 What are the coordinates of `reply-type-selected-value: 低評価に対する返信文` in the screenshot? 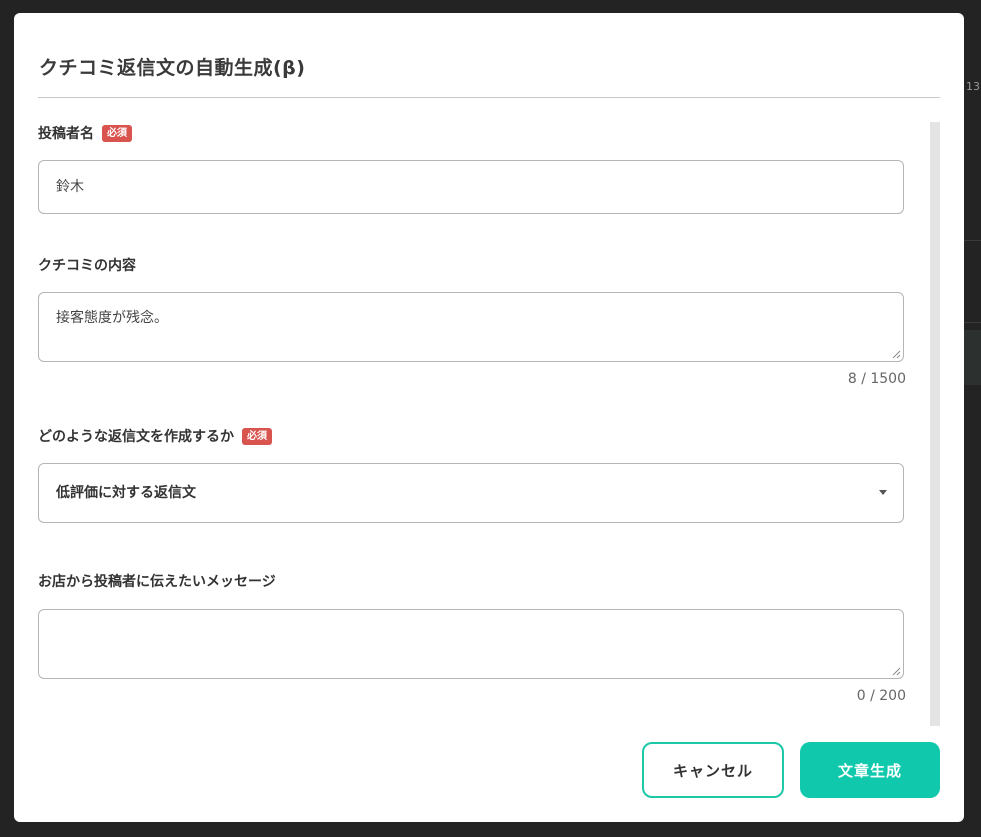 It's located at (126, 493).